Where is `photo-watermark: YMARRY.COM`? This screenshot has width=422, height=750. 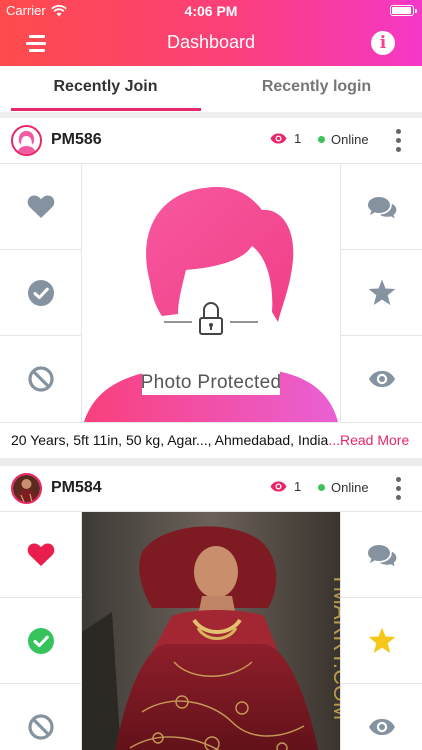
photo-watermark: YMARRY.COM is located at coordinates (334, 646).